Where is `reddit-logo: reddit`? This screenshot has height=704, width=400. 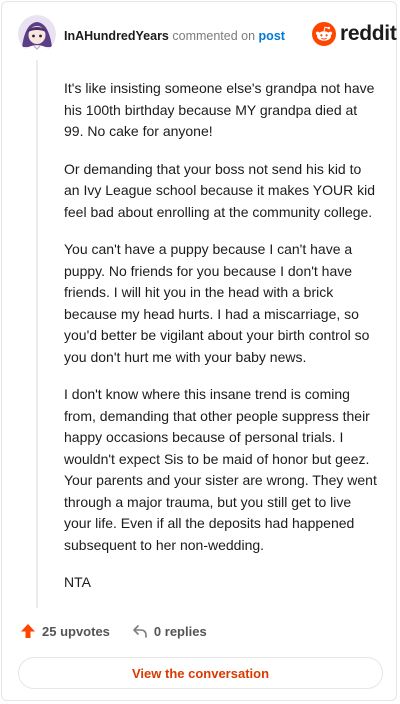 reddit-logo: reddit is located at coordinates (354, 34).